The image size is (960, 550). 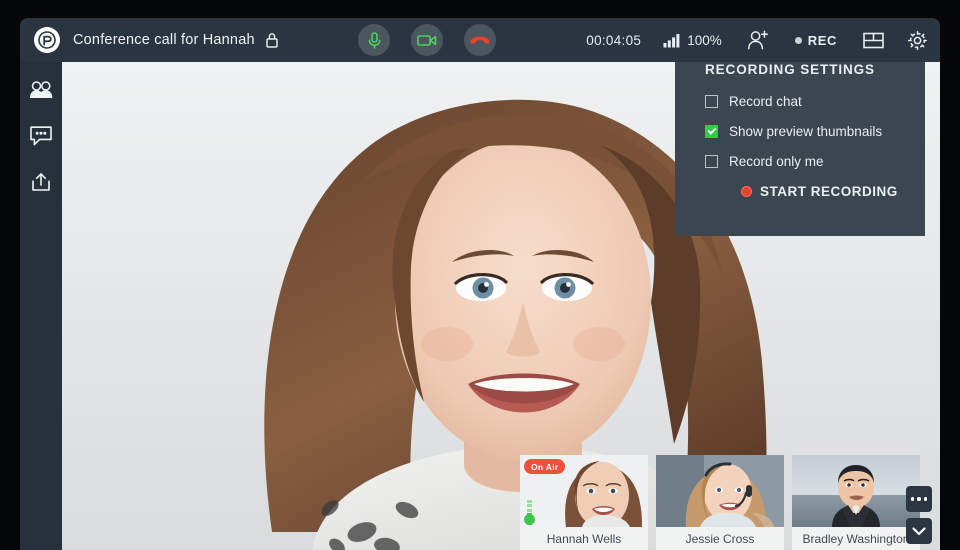 What do you see at coordinates (41, 306) in the screenshot?
I see `left-sidebar` at bounding box center [41, 306].